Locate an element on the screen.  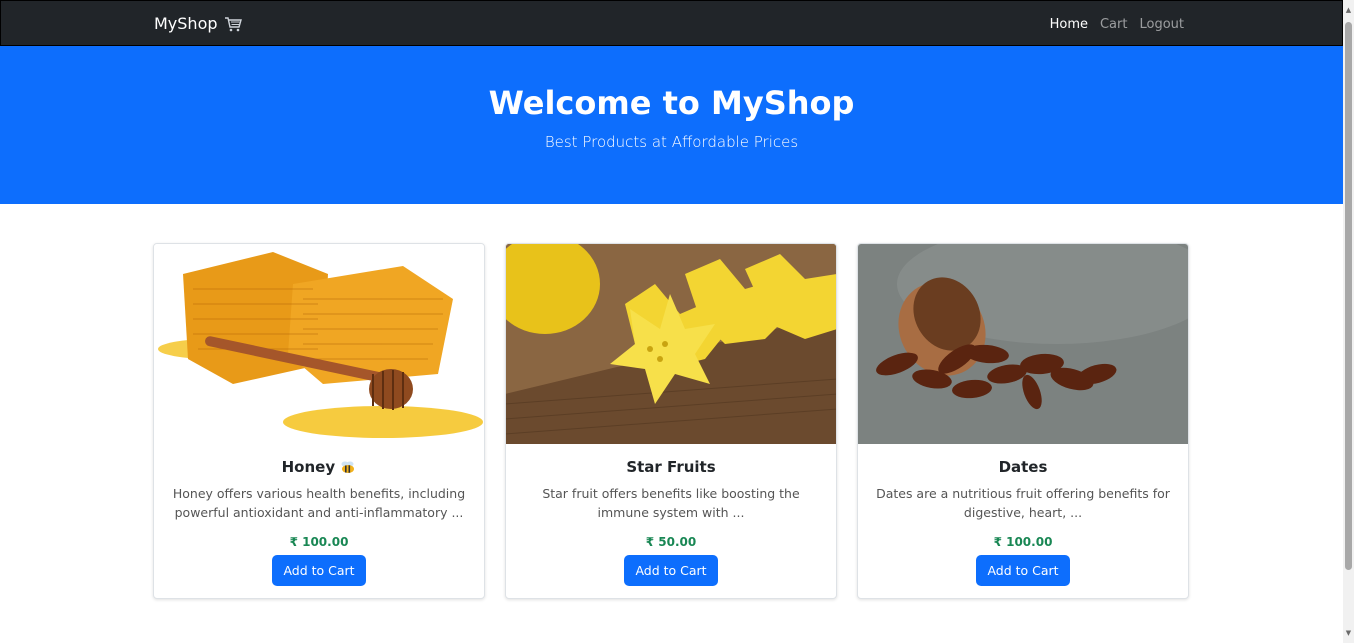
dates-image is located at coordinates (1023, 344).